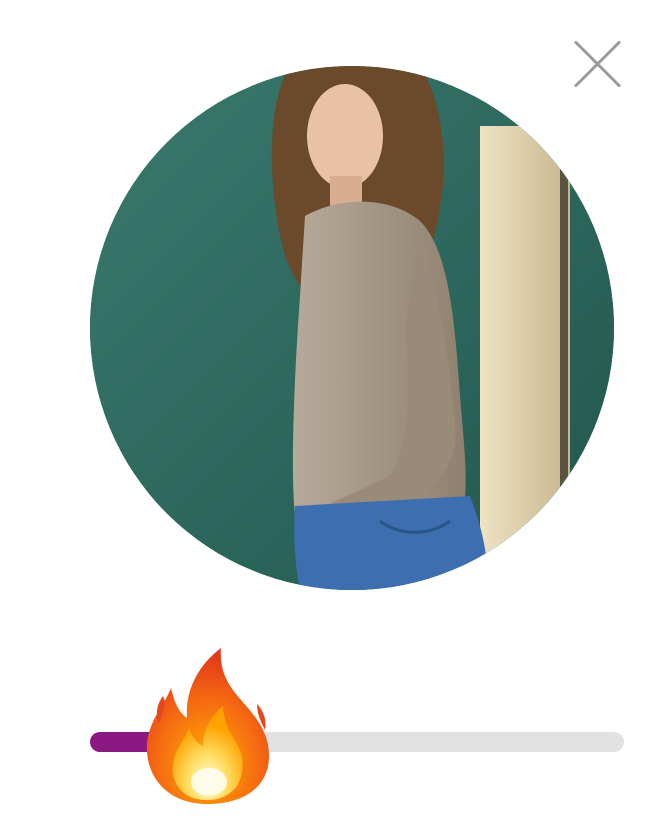  What do you see at coordinates (357, 726) in the screenshot?
I see `rating-slider` at bounding box center [357, 726].